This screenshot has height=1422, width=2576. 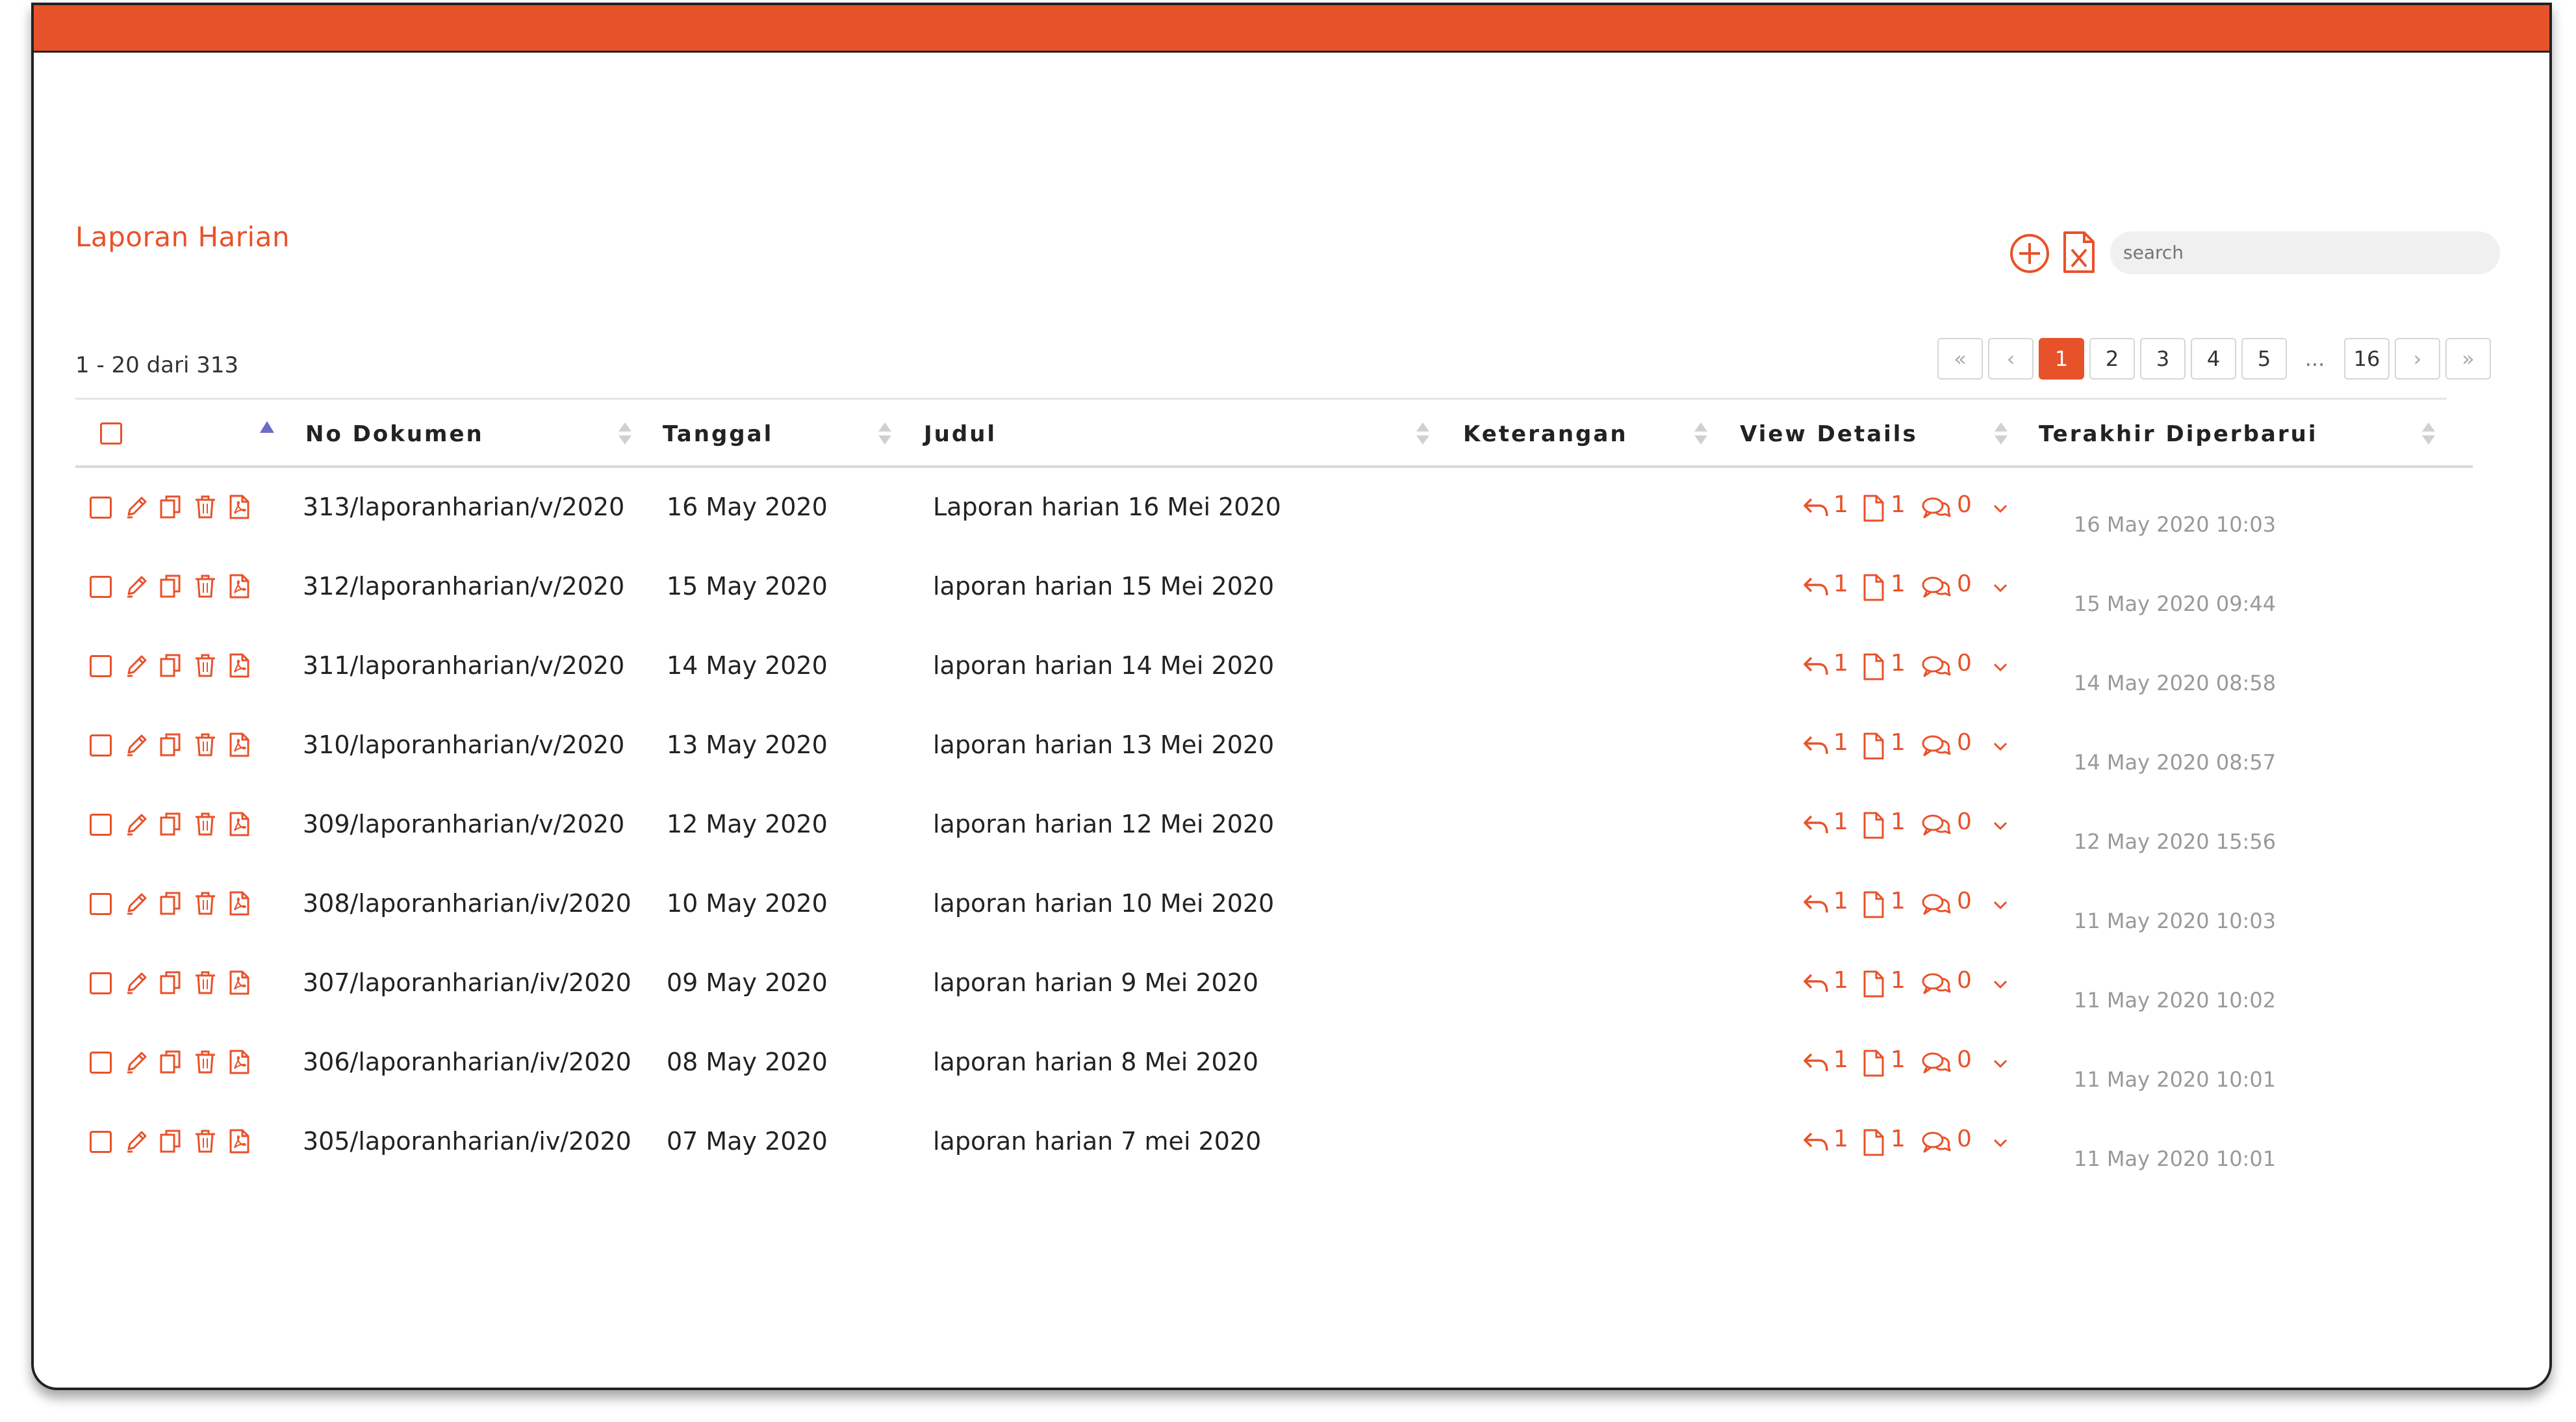 I want to click on prev-page-button: ‹, so click(x=2011, y=359).